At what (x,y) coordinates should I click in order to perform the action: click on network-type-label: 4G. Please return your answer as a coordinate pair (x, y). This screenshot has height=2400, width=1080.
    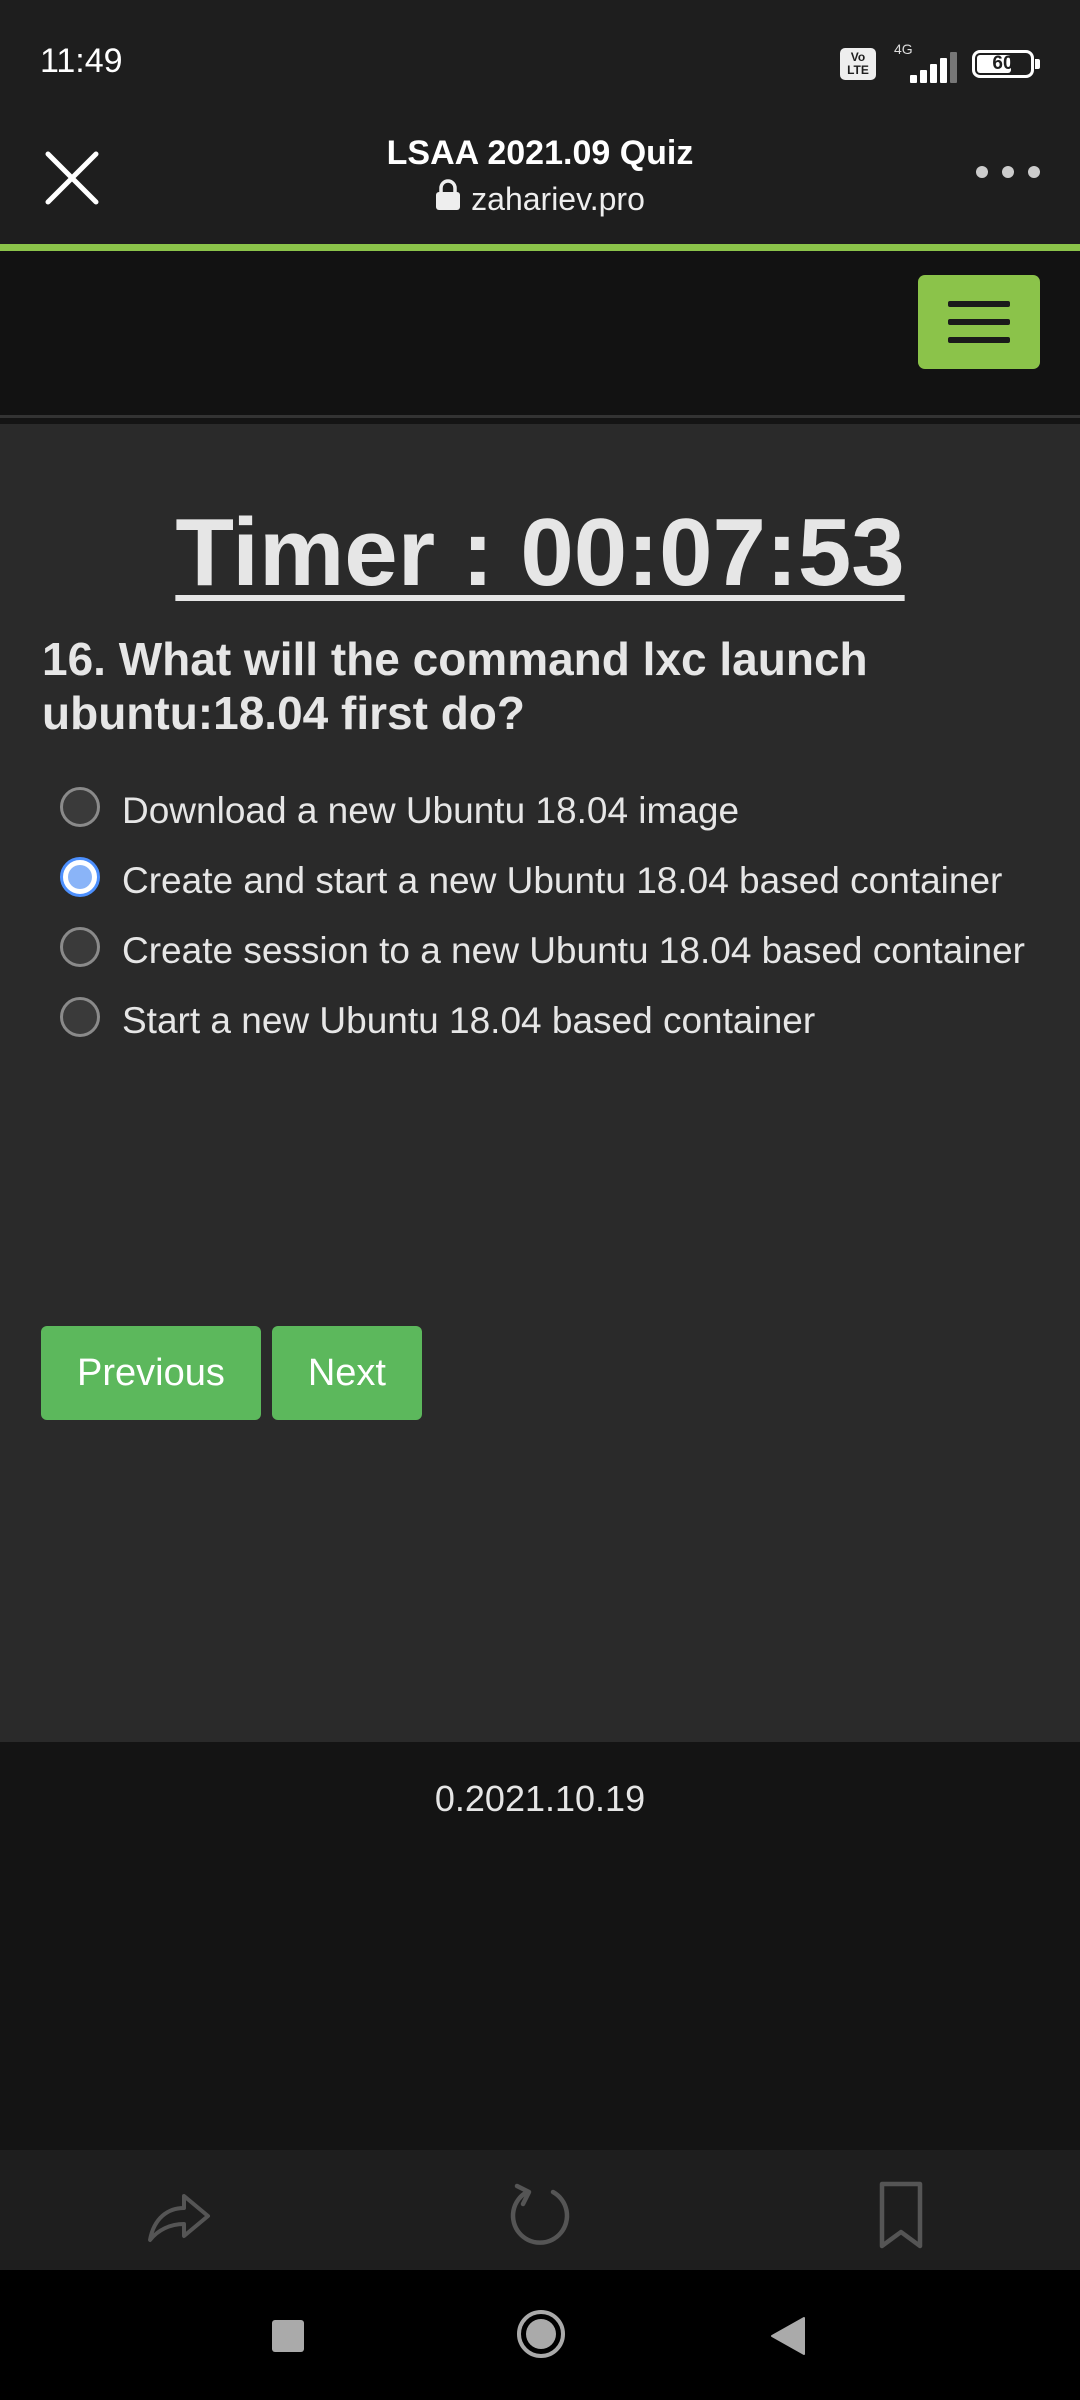
    Looking at the image, I should click on (903, 49).